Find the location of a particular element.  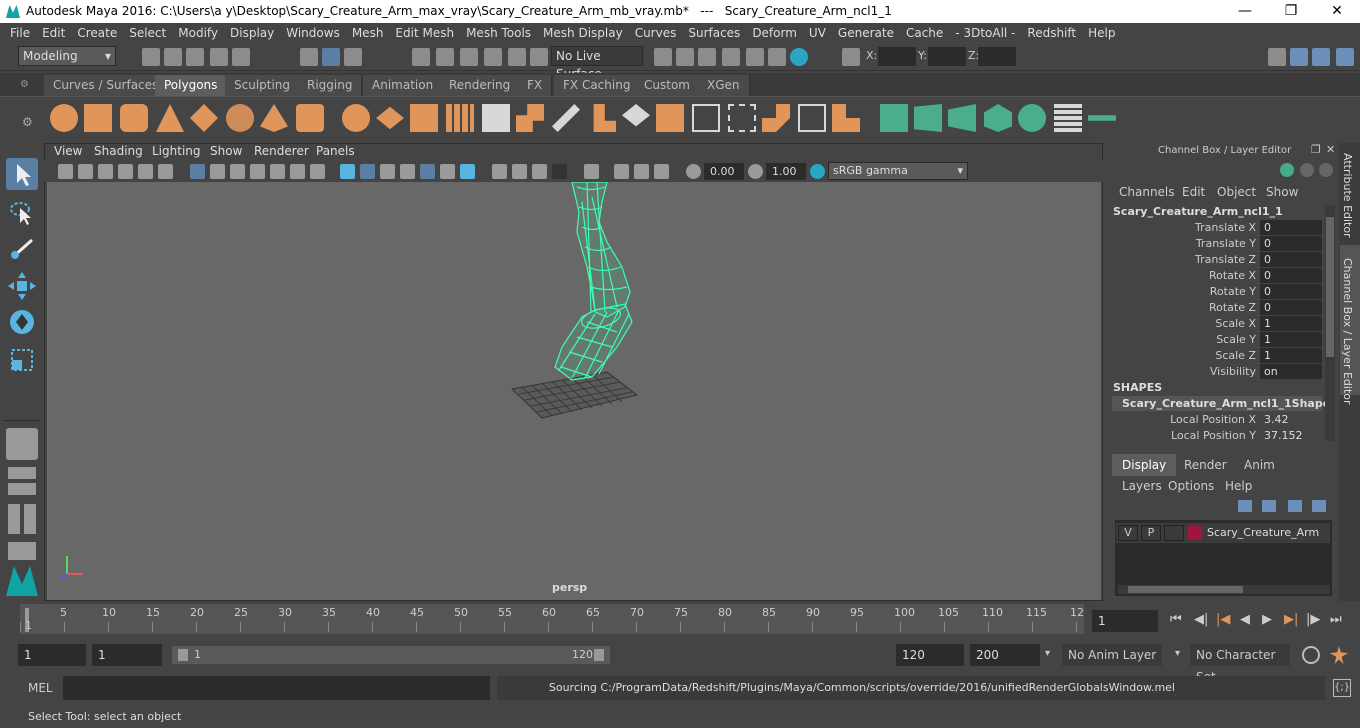

collapse-icon is located at coordinates (812, 118).